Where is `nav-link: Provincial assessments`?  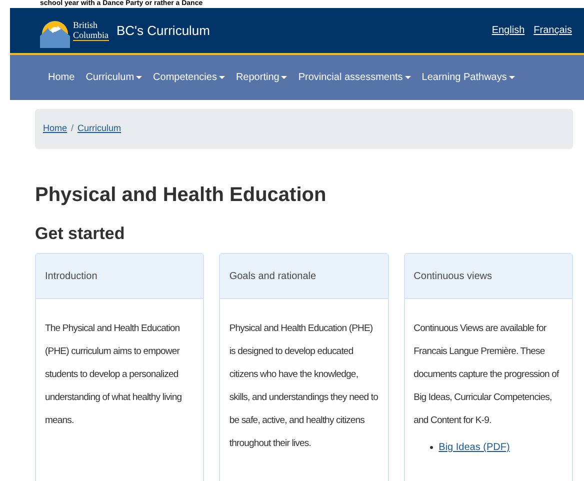 nav-link: Provincial assessments is located at coordinates (354, 77).